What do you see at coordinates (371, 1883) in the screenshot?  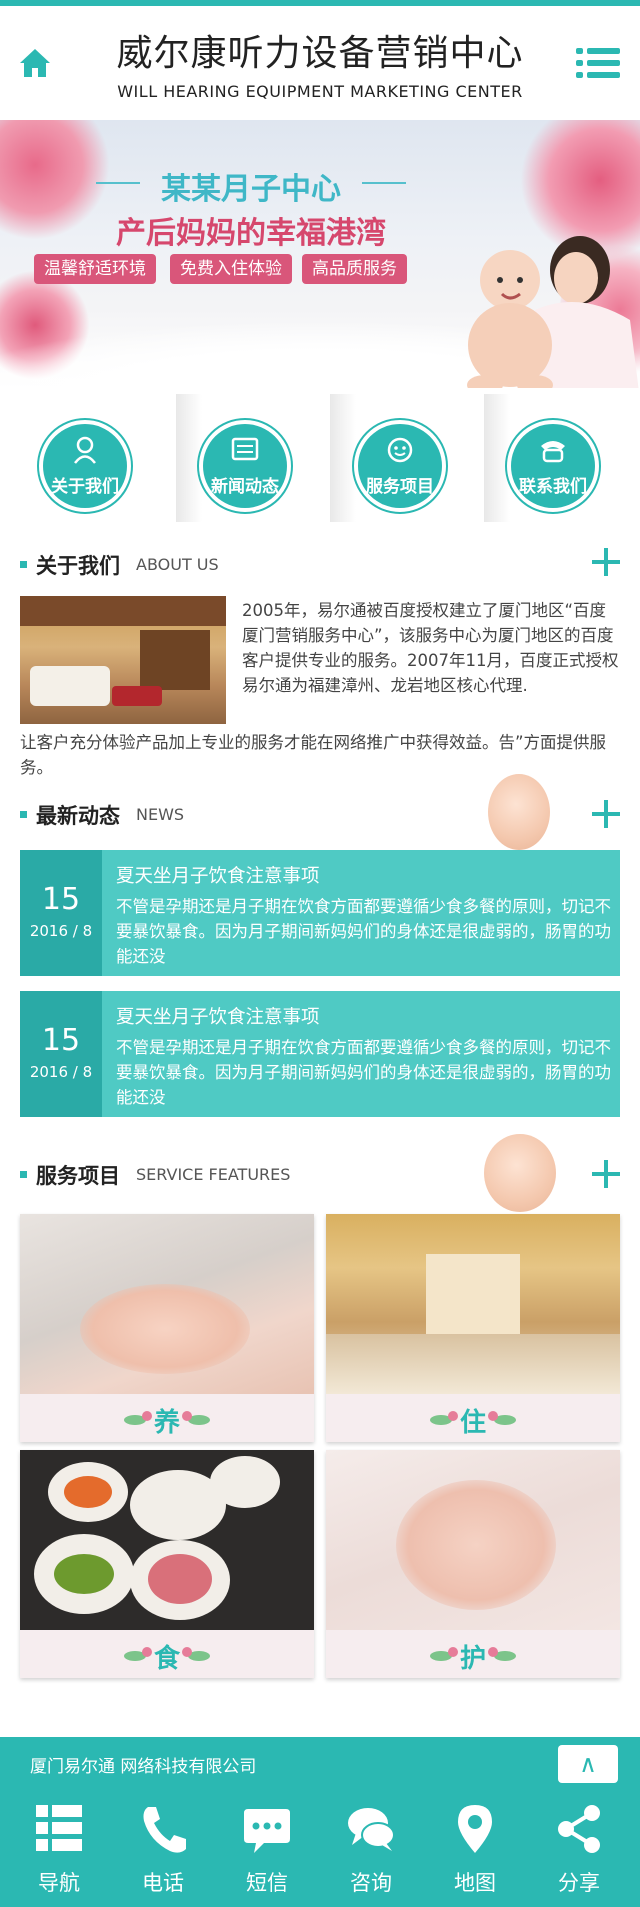 I see `bottom-nav-label: 咨询` at bounding box center [371, 1883].